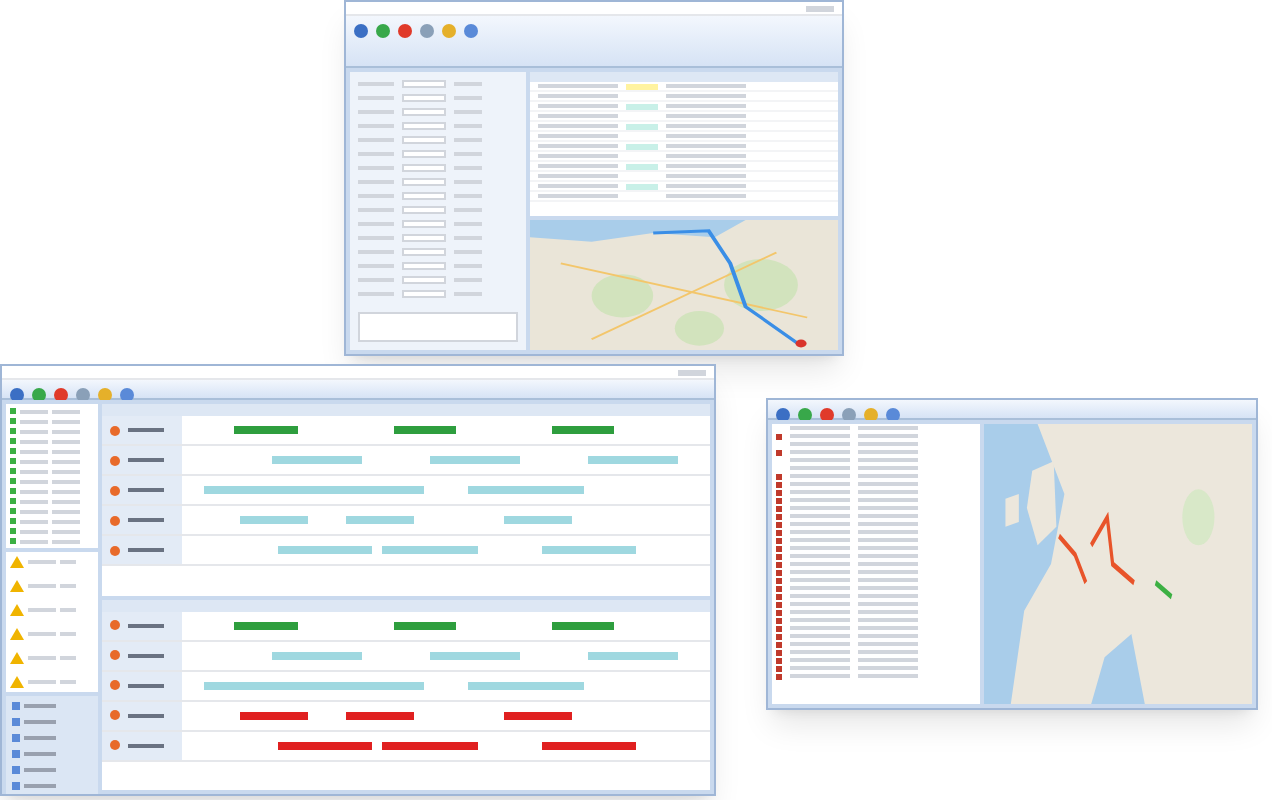  I want to click on notes-box, so click(438, 327).